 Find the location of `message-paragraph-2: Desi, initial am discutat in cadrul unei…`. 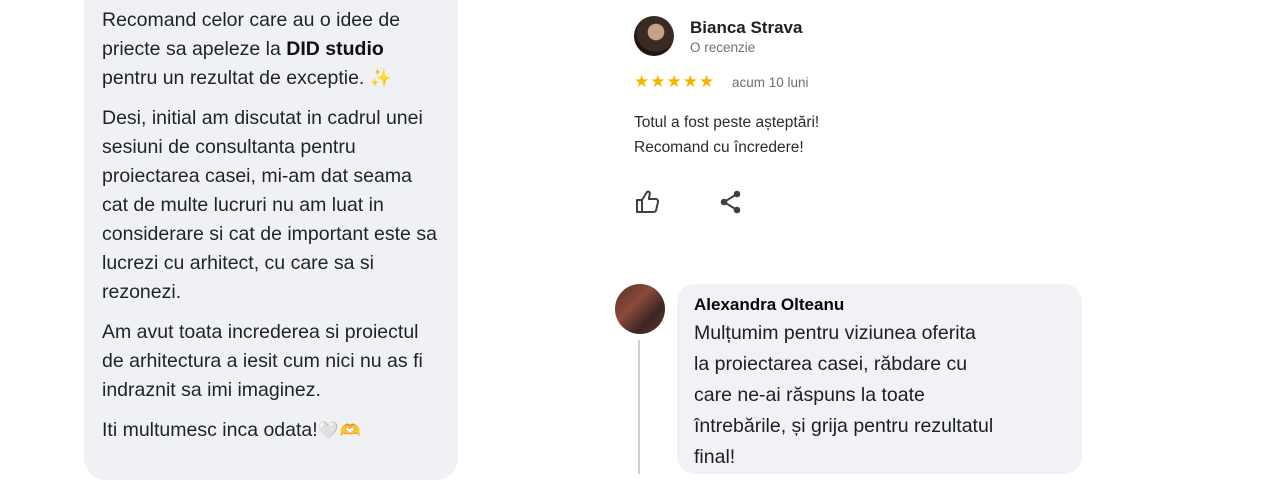

message-paragraph-2: Desi, initial am discutat in cadrul unei… is located at coordinates (269, 205).